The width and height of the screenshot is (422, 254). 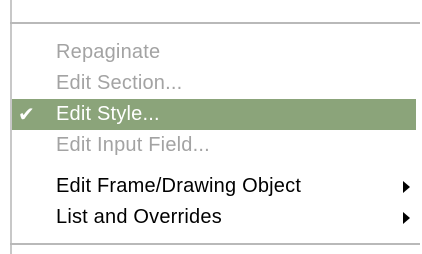 I want to click on menu-item-repaginate: Repaginate, so click(x=214, y=52).